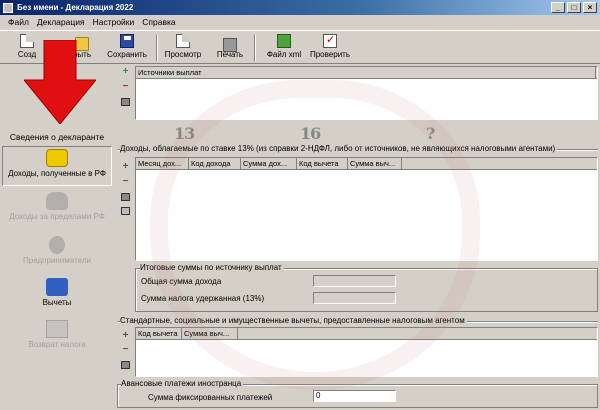  What do you see at coordinates (125, 211) in the screenshot?
I see `copy-income-icon` at bounding box center [125, 211].